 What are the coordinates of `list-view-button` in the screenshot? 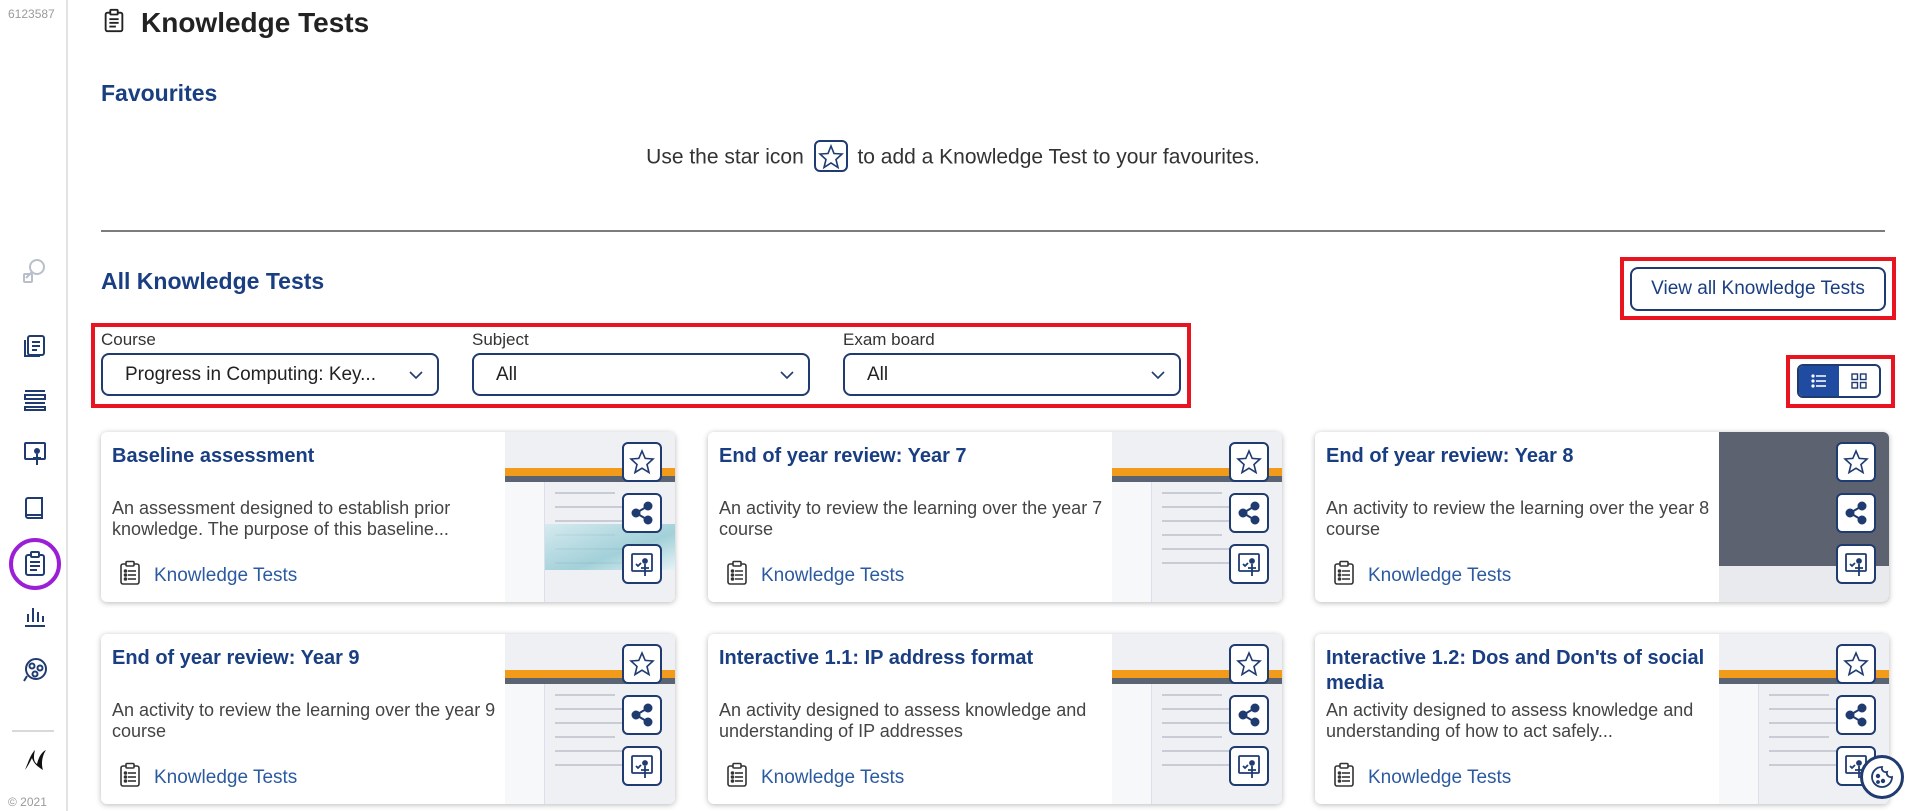 It's located at (1819, 381).